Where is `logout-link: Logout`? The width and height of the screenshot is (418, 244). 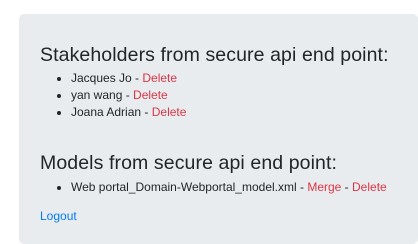
logout-link: Logout is located at coordinates (58, 216).